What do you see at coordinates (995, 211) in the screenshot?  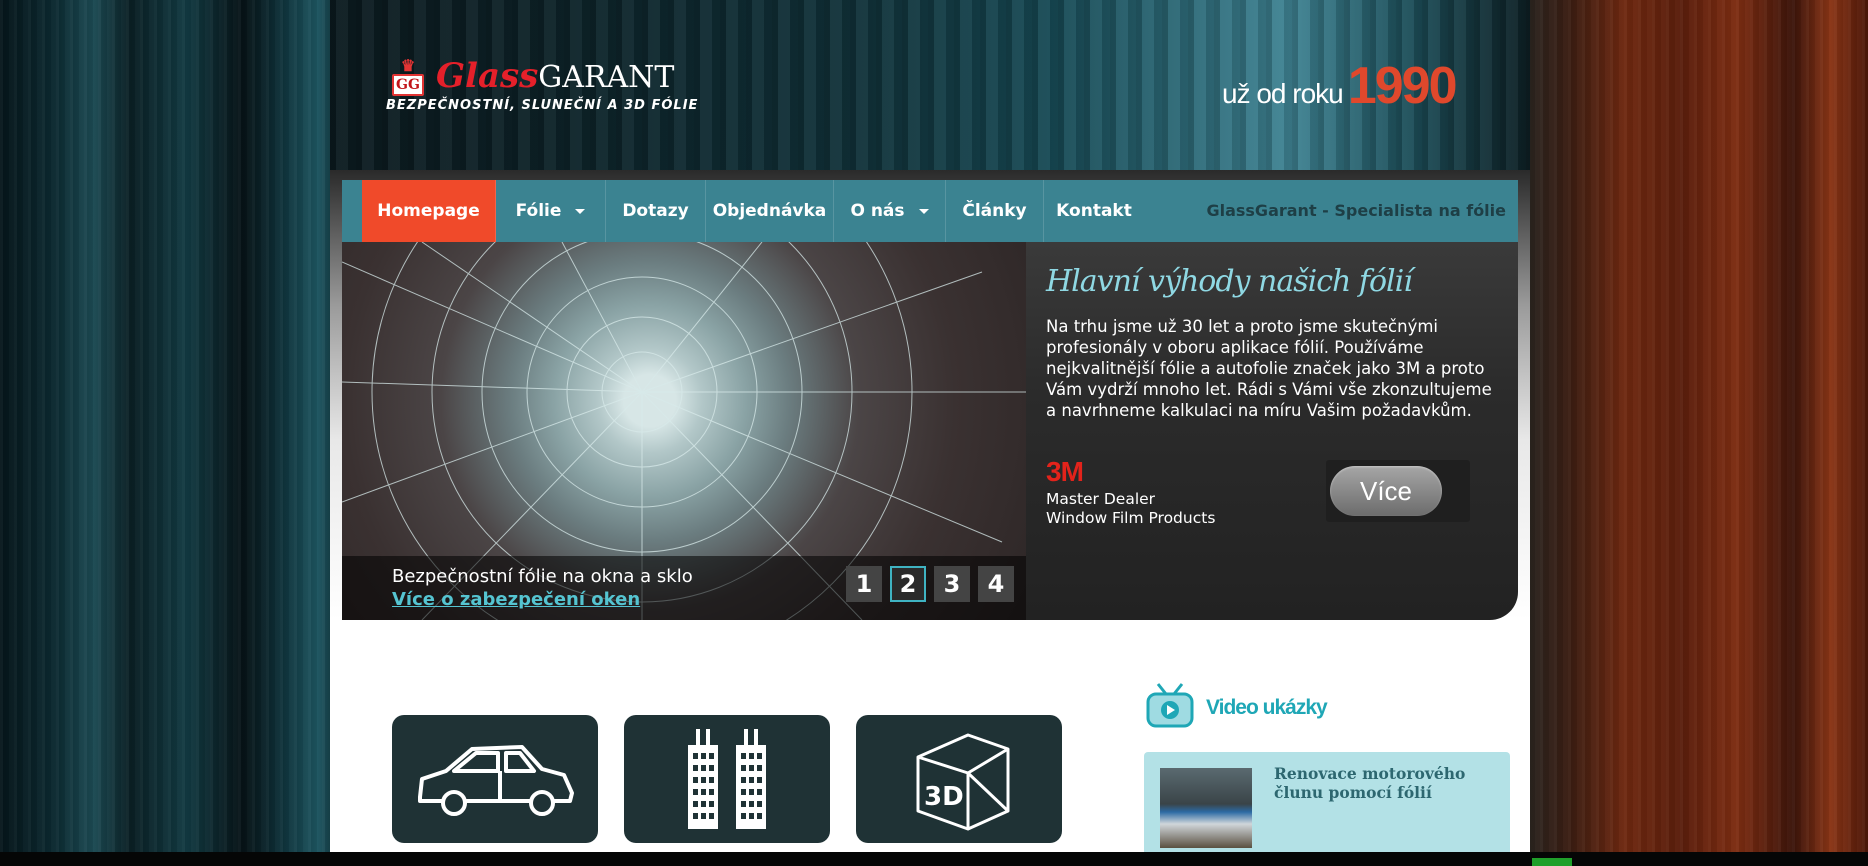 I see `nav-item-clanky: Články` at bounding box center [995, 211].